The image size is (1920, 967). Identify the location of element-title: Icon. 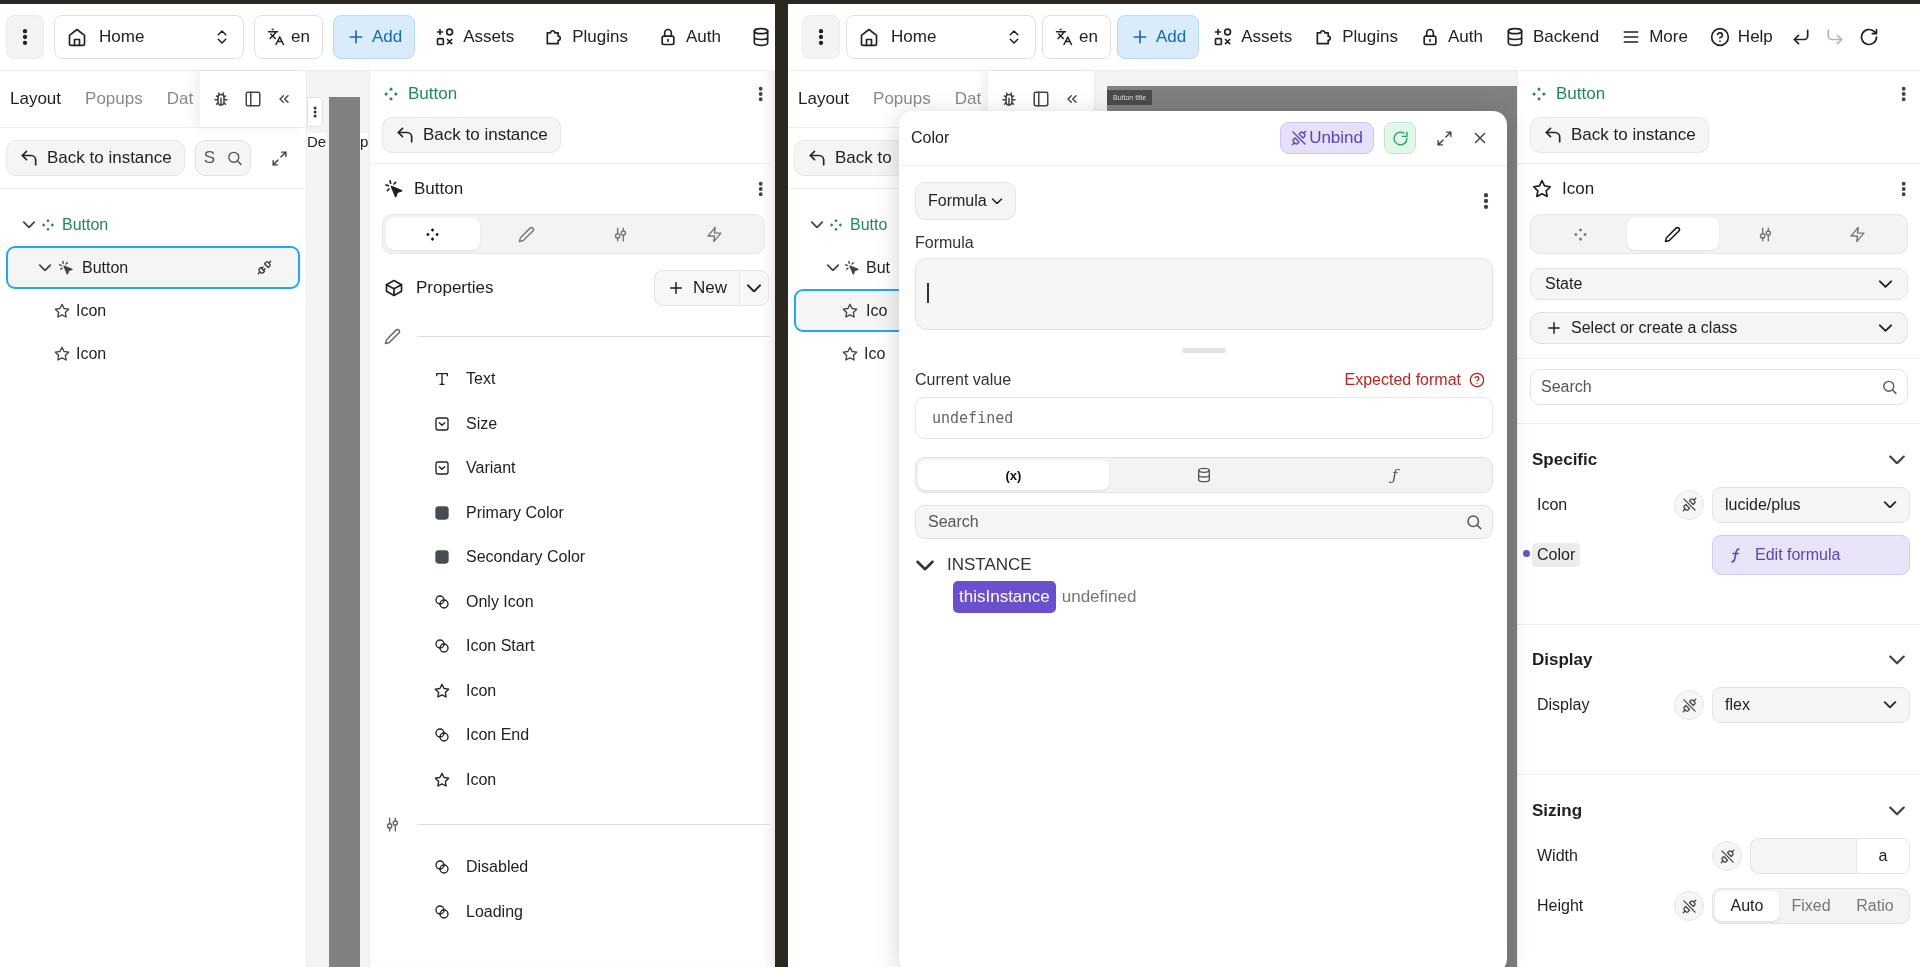
(1579, 189).